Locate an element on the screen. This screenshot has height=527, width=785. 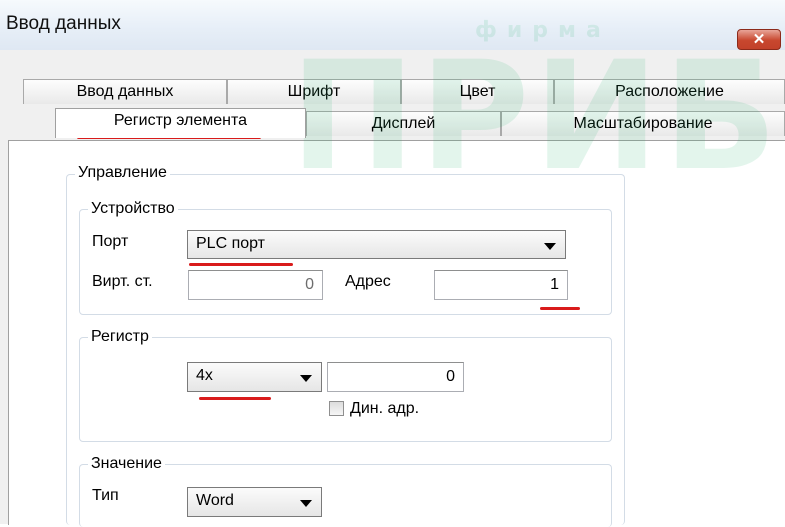
tab-element-register: Регистр элемента is located at coordinates (180, 123).